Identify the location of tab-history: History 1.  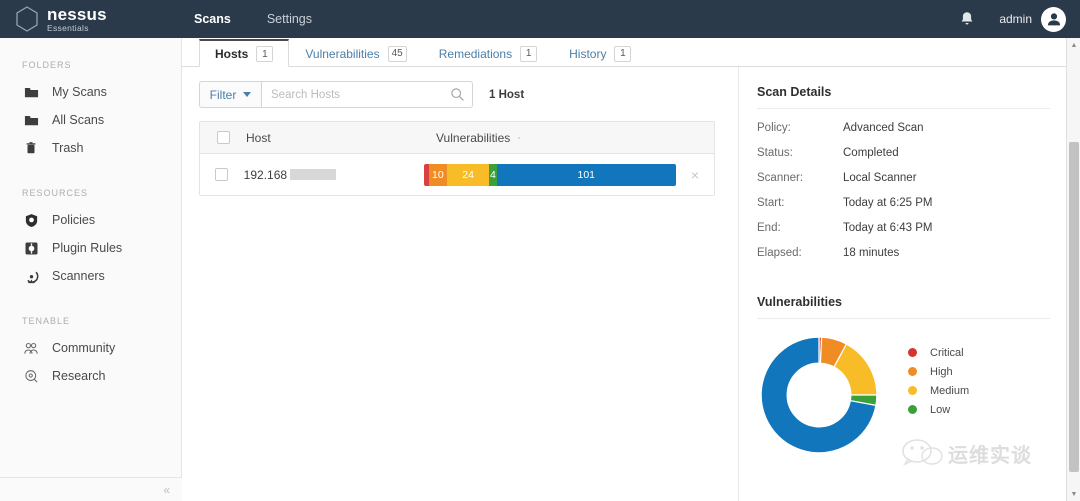
(600, 53).